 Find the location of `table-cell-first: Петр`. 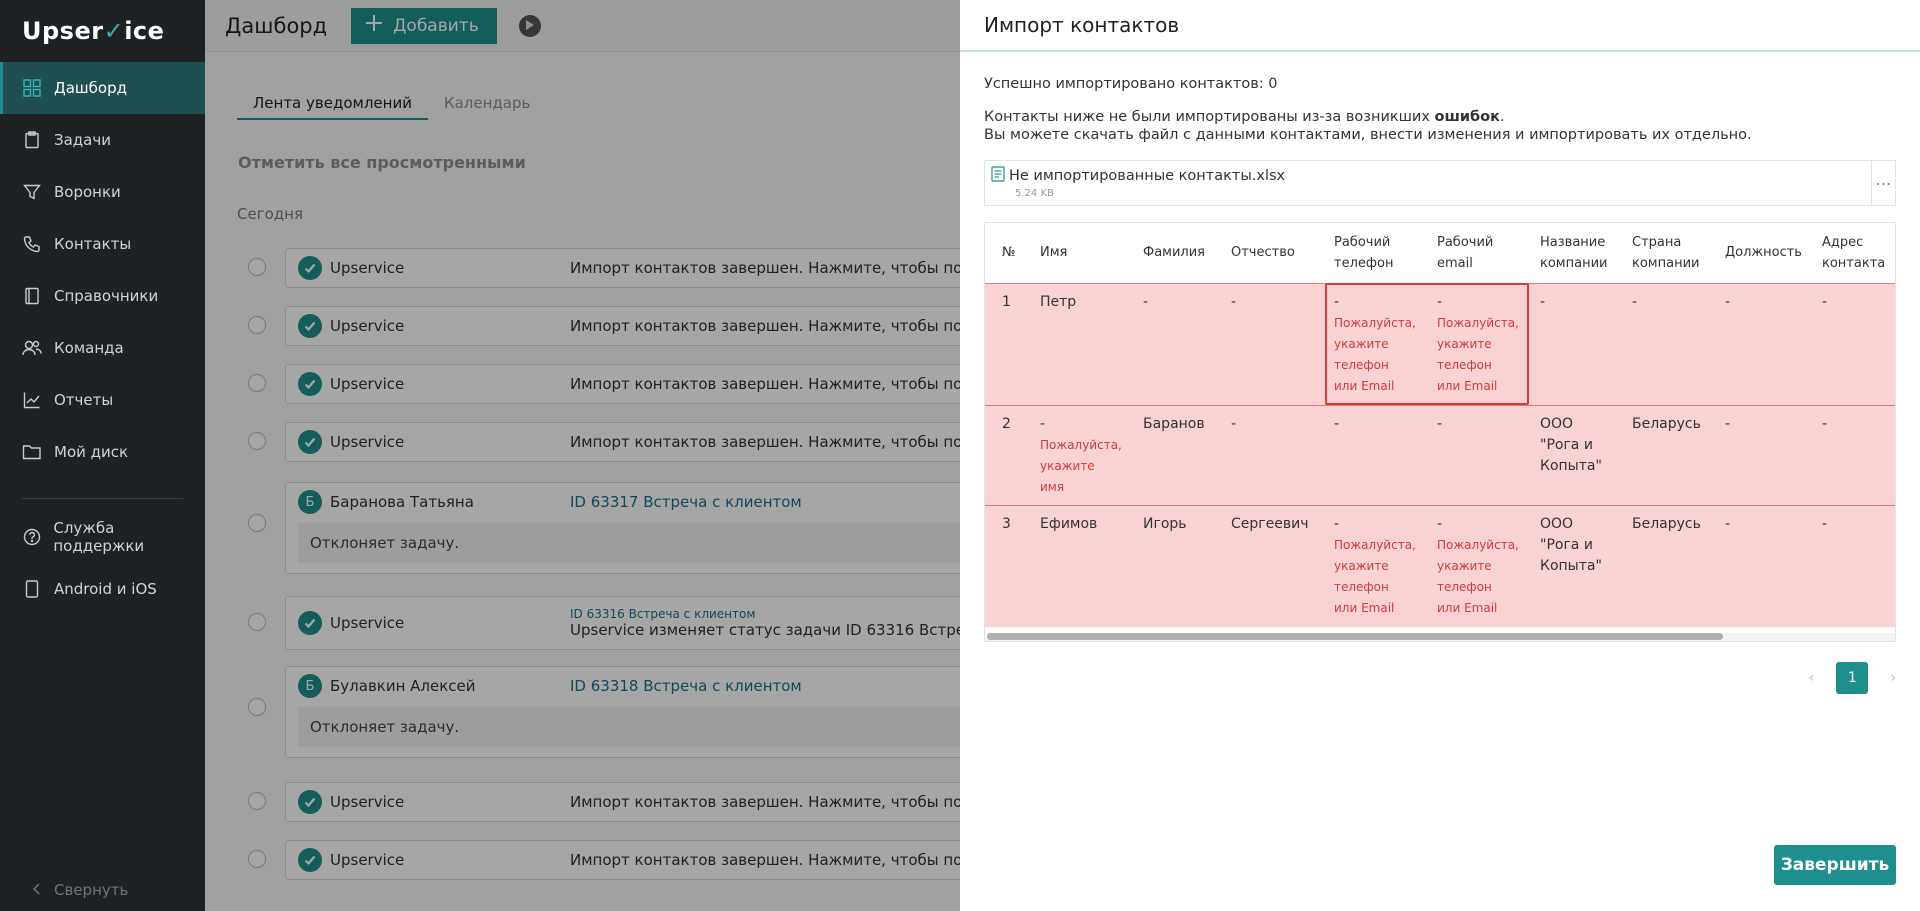

table-cell-first: Петр is located at coordinates (1074, 344).